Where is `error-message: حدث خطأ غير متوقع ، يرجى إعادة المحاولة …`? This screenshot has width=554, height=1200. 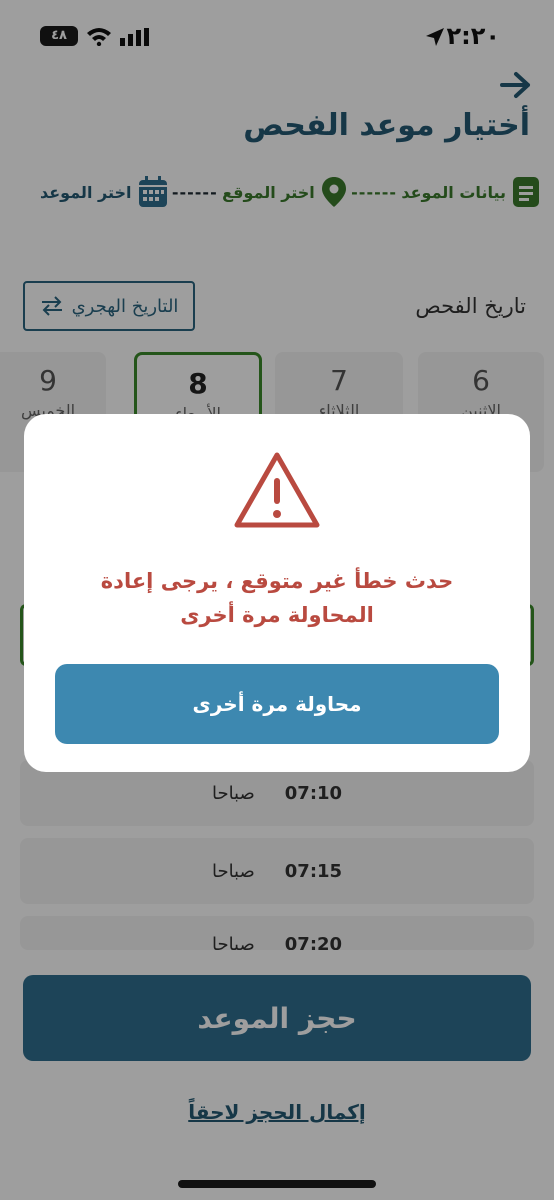 error-message: حدث خطأ غير متوقع ، يرجى إعادة المحاولة … is located at coordinates (277, 598).